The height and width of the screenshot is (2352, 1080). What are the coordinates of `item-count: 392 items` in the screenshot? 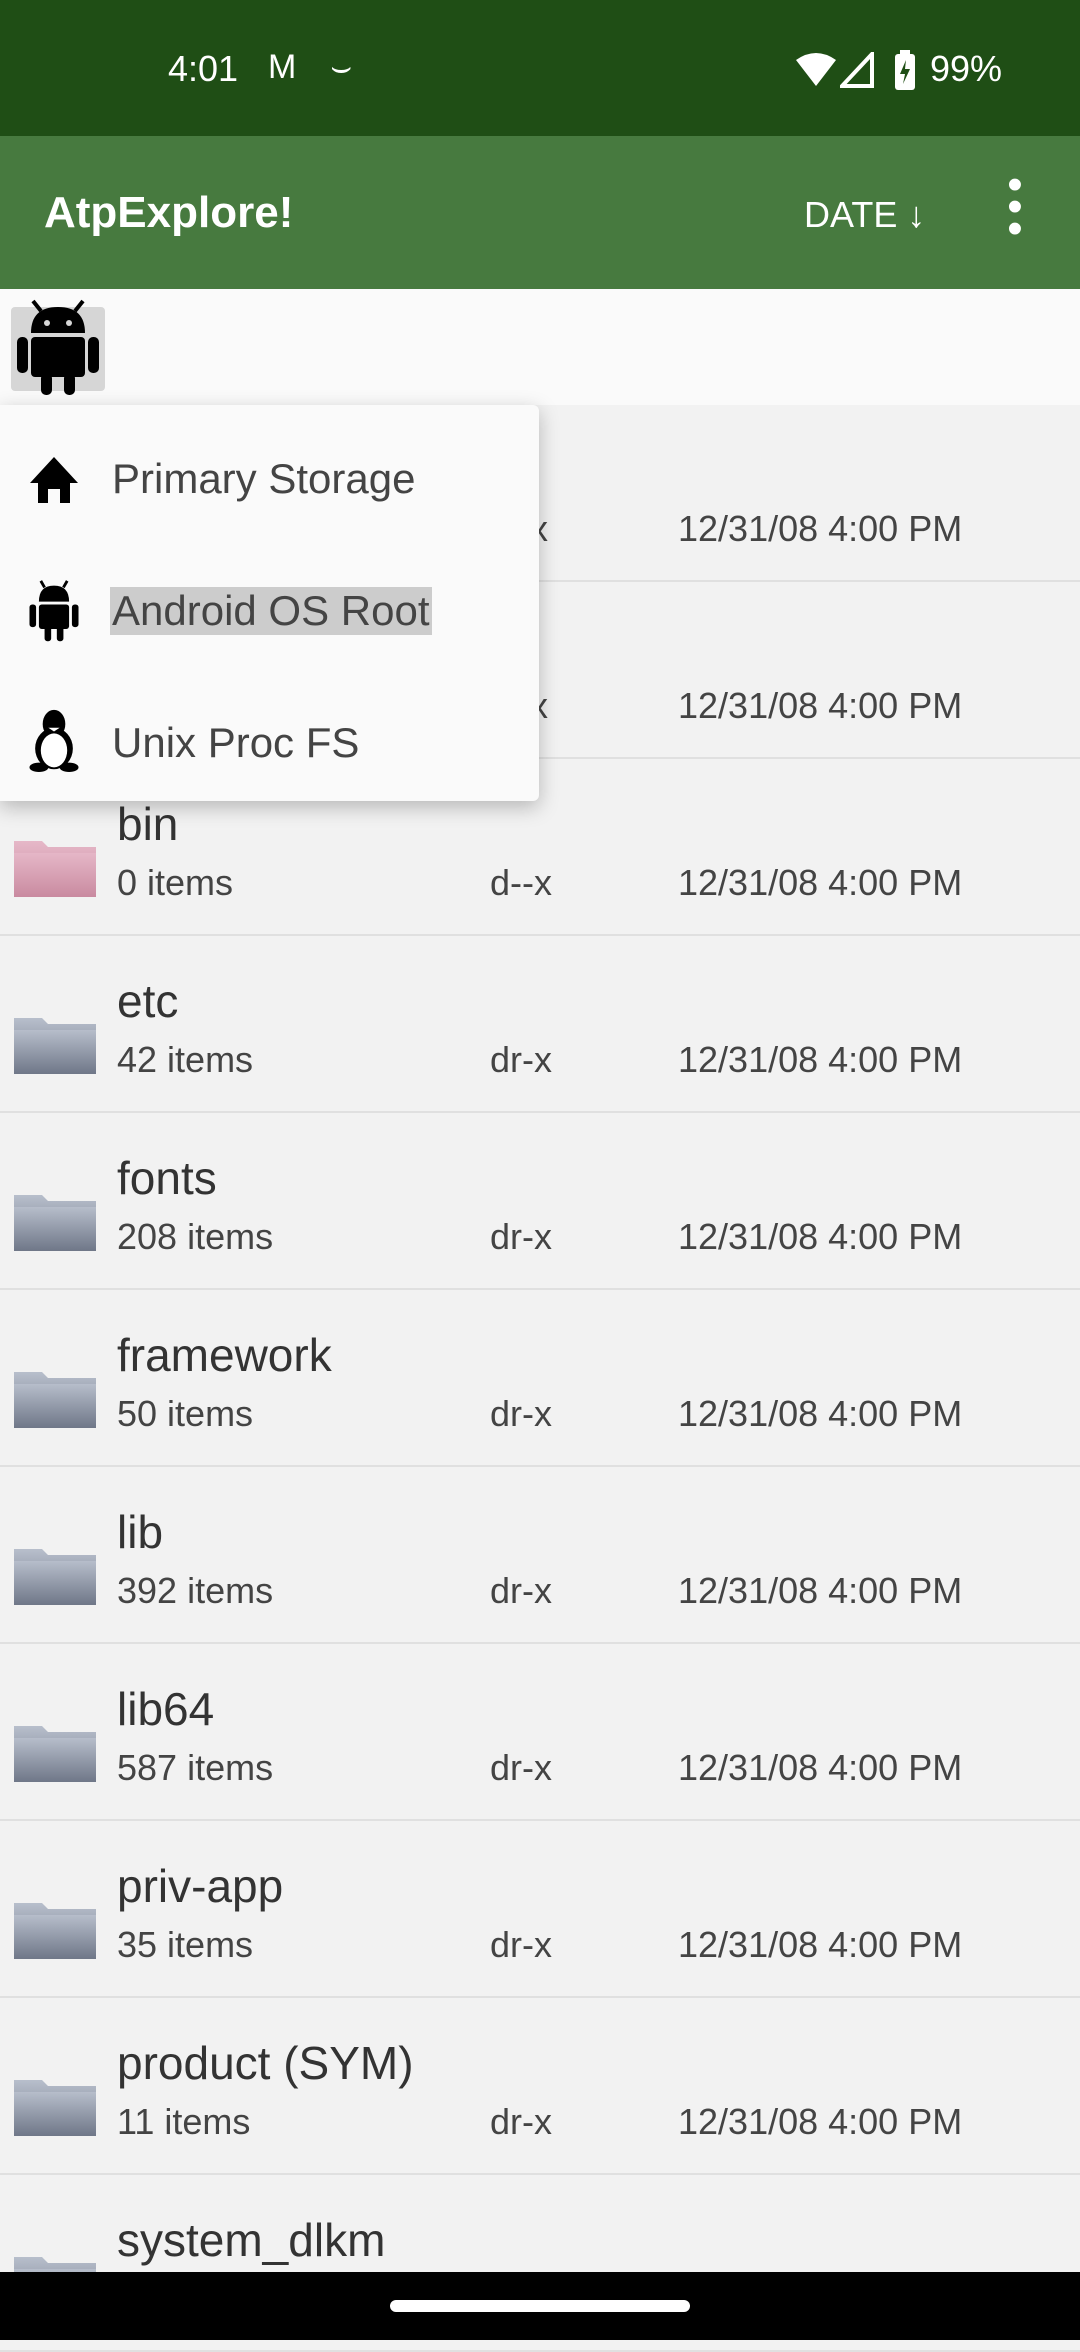 It's located at (195, 1590).